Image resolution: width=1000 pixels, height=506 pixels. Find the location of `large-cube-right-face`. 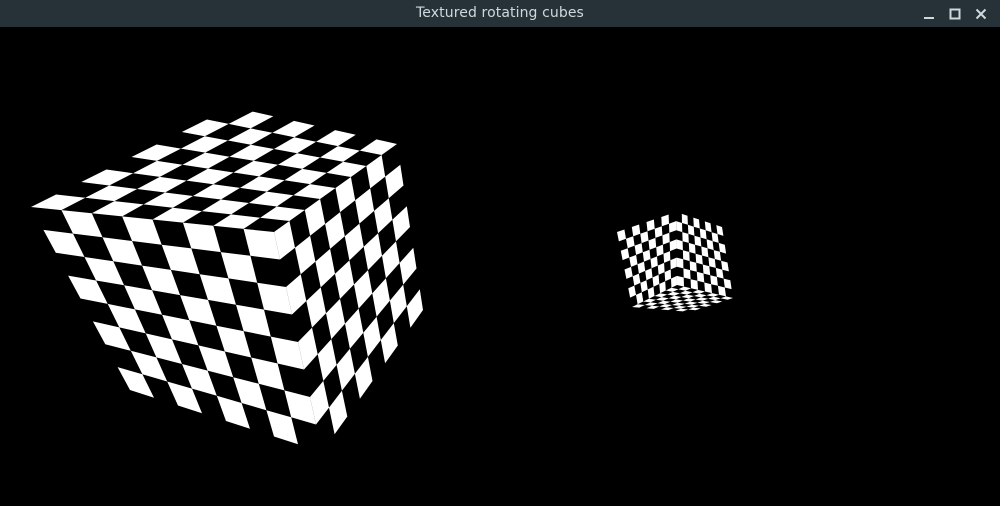

large-cube-right-face is located at coordinates (348, 295).